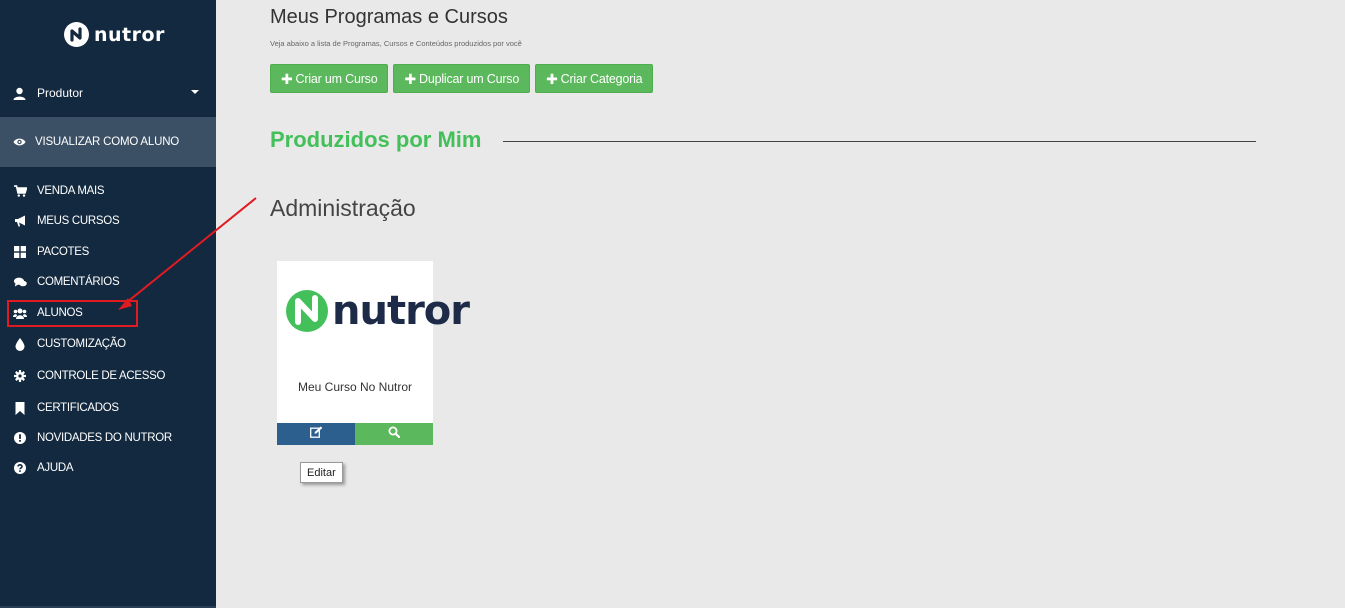 The height and width of the screenshot is (608, 1345). Describe the element at coordinates (20, 408) in the screenshot. I see `bookmark-icon` at that location.